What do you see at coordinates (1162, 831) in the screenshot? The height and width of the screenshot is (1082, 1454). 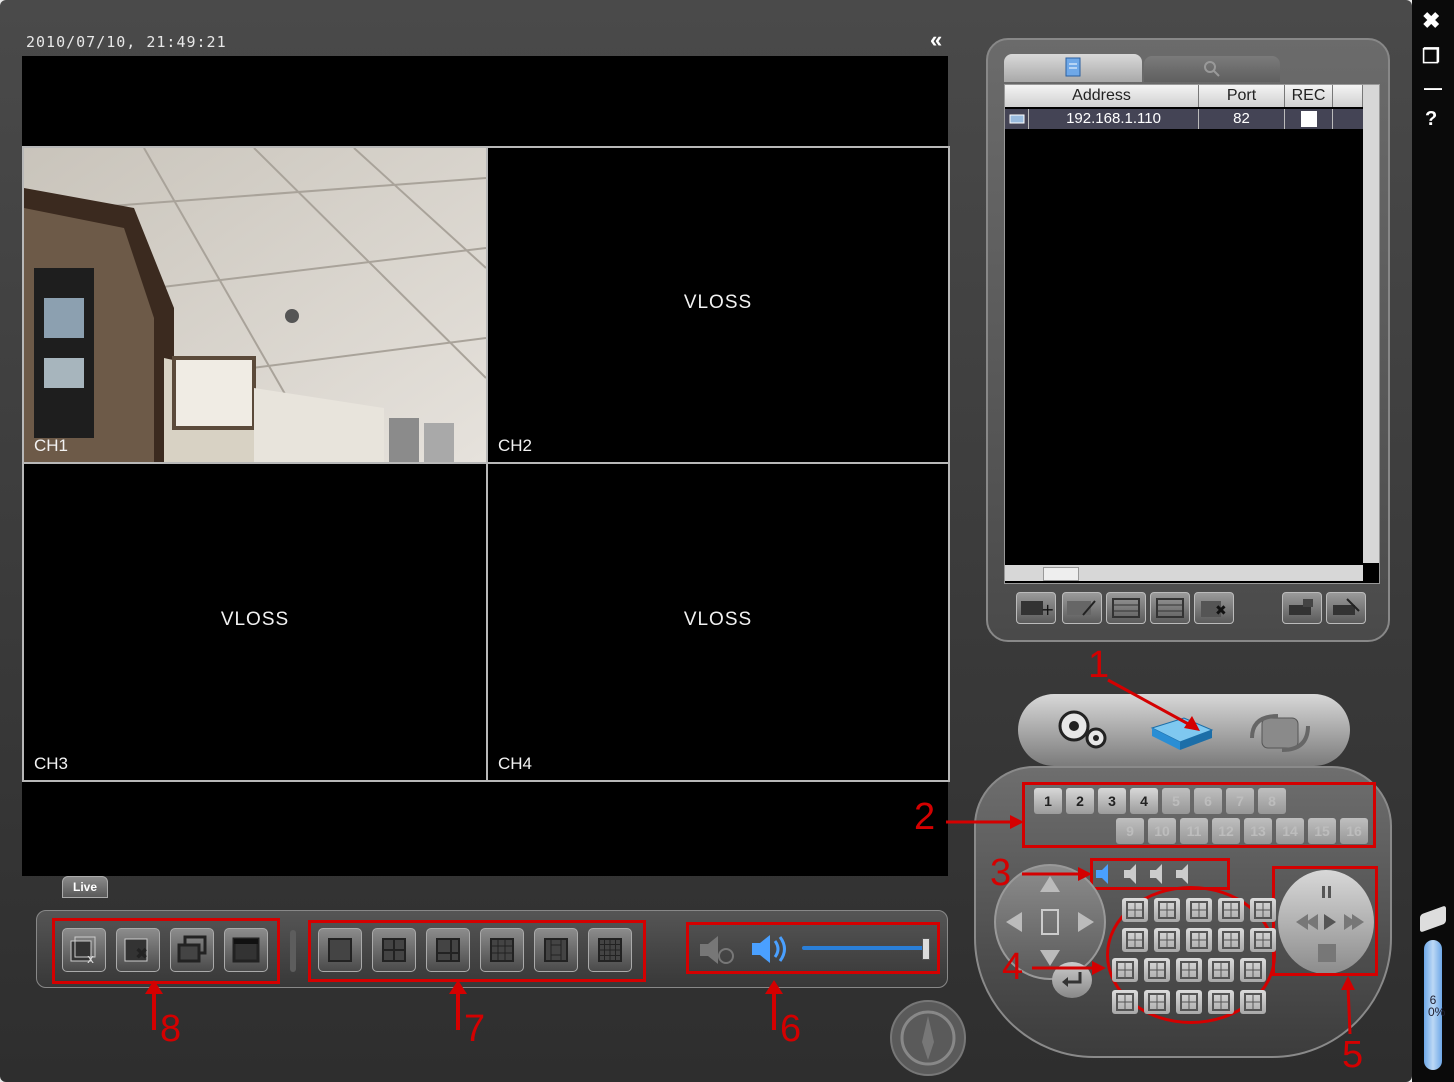 I see `channel-button-10: 10` at bounding box center [1162, 831].